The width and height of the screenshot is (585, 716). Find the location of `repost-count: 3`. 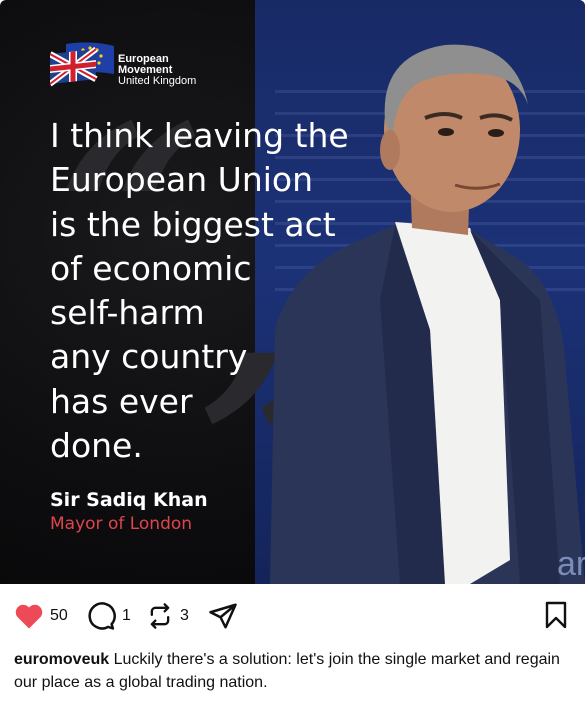

repost-count: 3 is located at coordinates (184, 615).